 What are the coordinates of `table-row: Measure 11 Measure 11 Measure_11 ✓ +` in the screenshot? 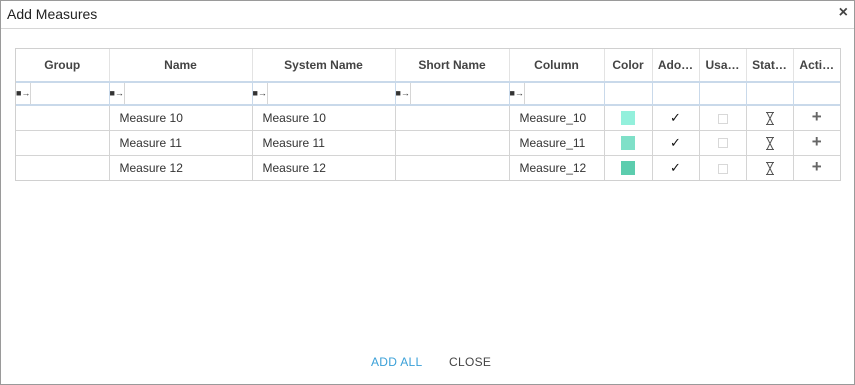 It's located at (428, 143).